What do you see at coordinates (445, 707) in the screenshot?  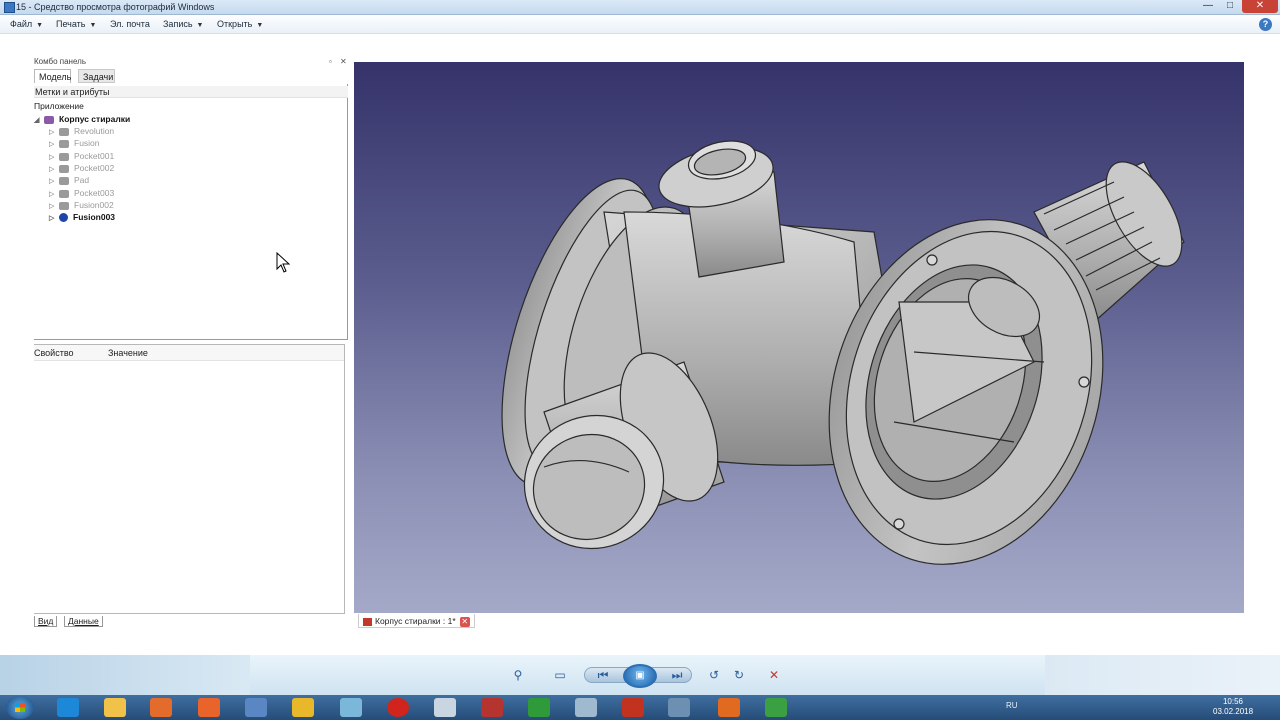 I see `notepad-icon` at bounding box center [445, 707].